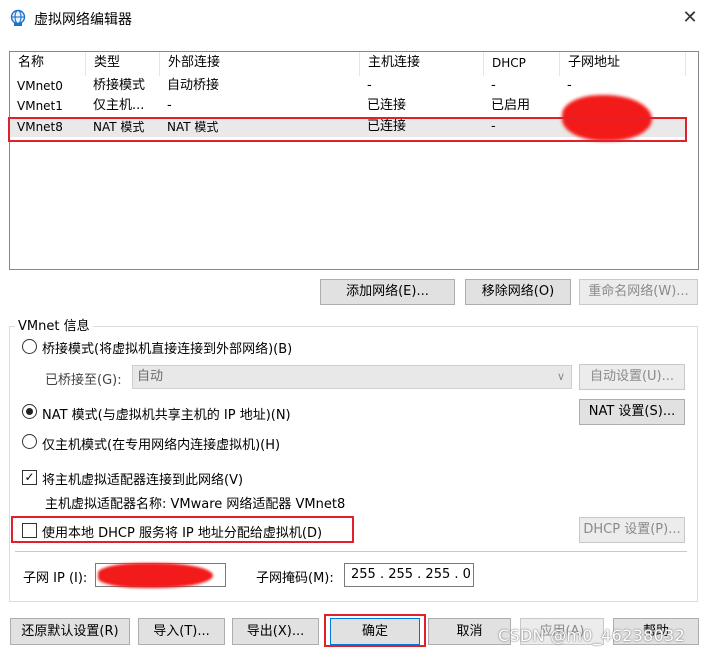 Image resolution: width=710 pixels, height=657 pixels. What do you see at coordinates (29, 441) in the screenshot?
I see `host-only-radio` at bounding box center [29, 441].